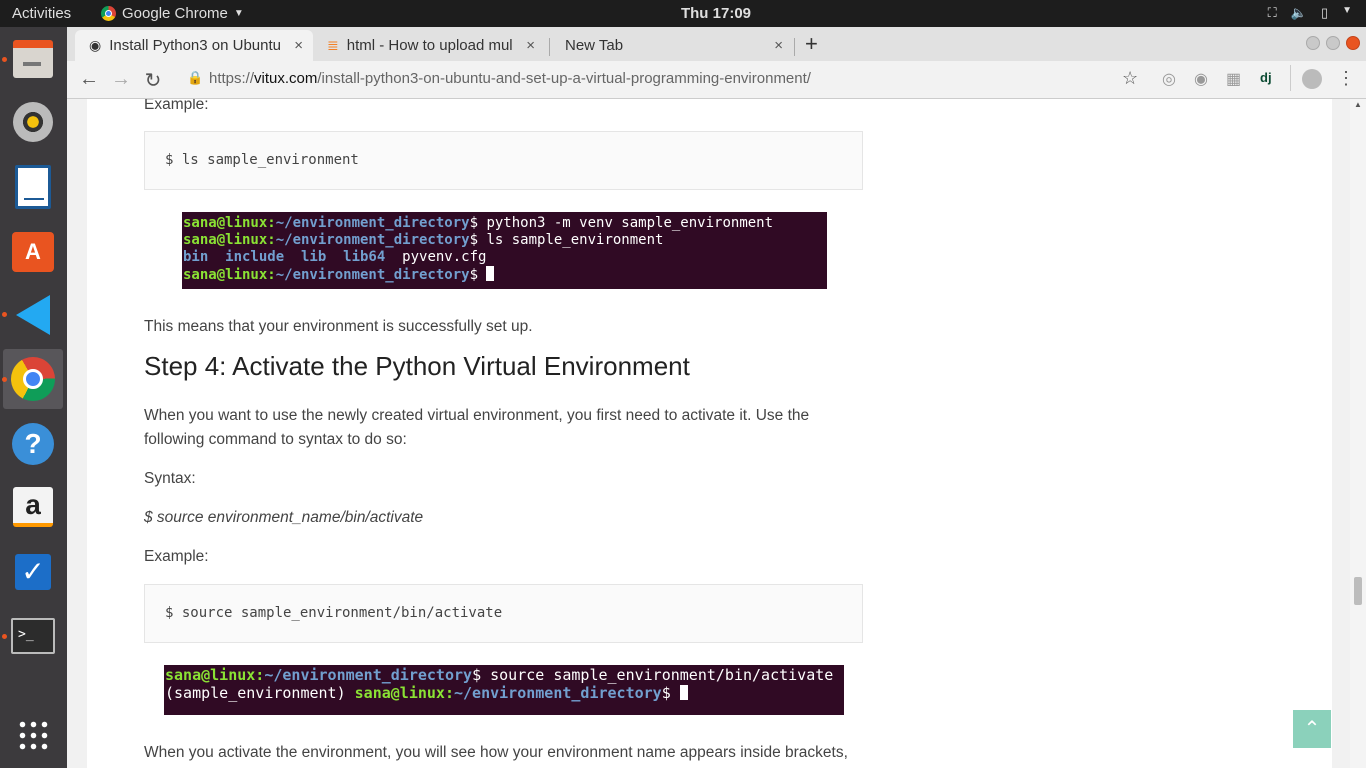 The height and width of the screenshot is (768, 1366). I want to click on dock-writer, so click(33, 187).